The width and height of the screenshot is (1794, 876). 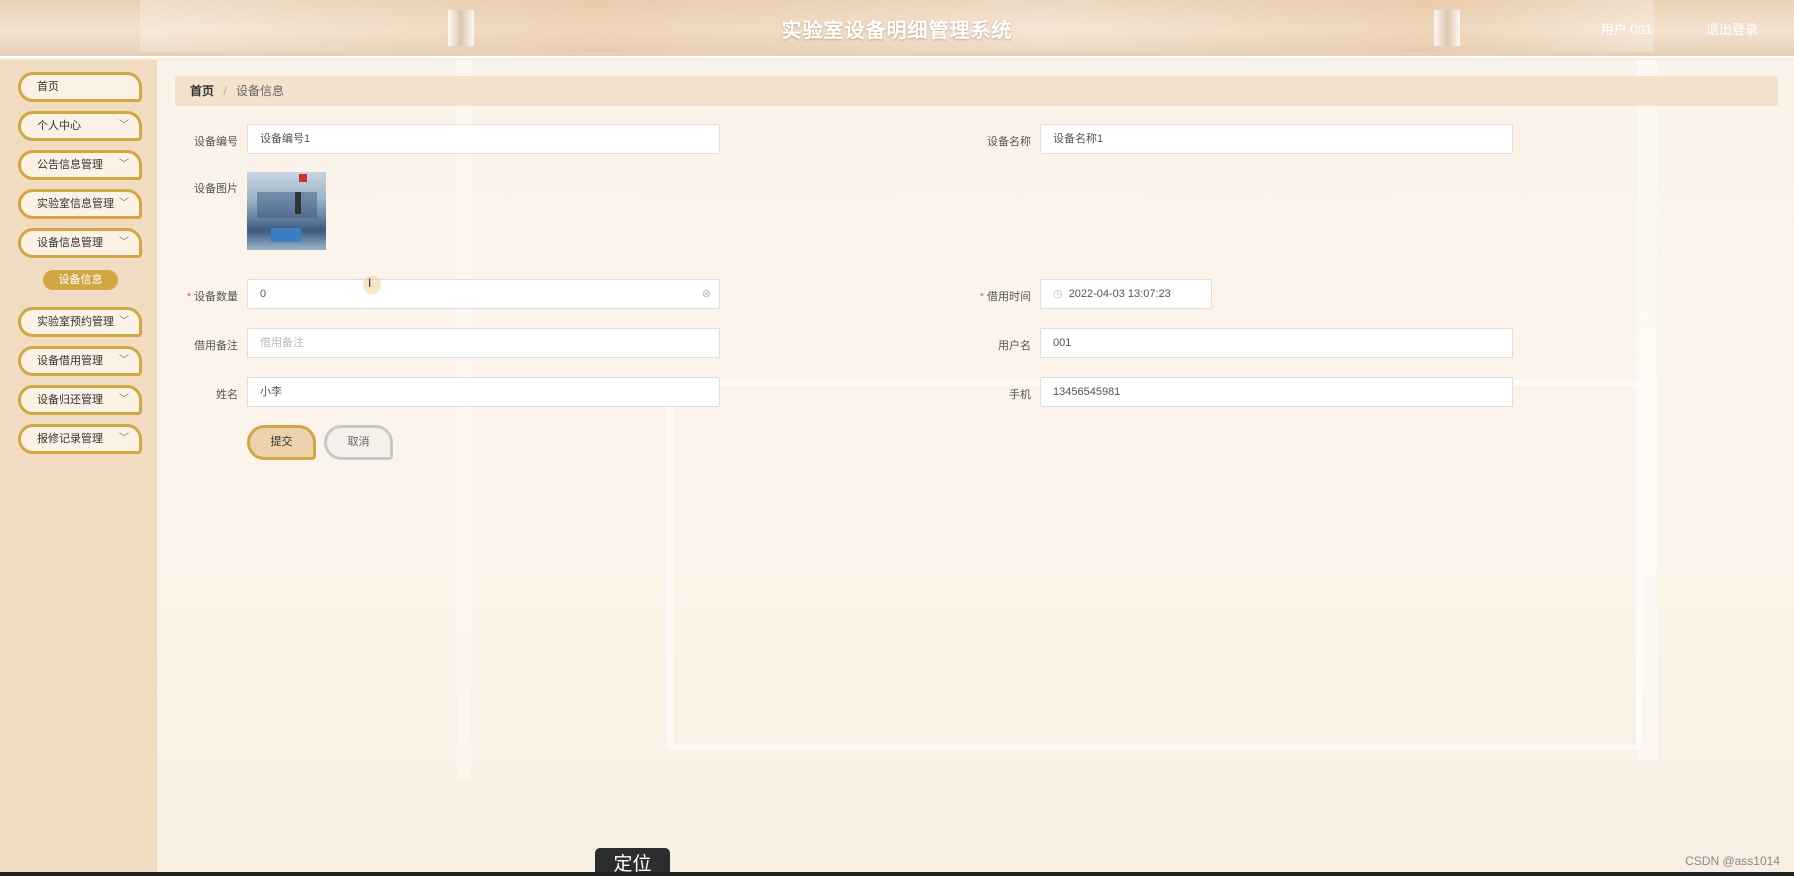 What do you see at coordinates (263, 294) in the screenshot?
I see `device-qty-value: 0` at bounding box center [263, 294].